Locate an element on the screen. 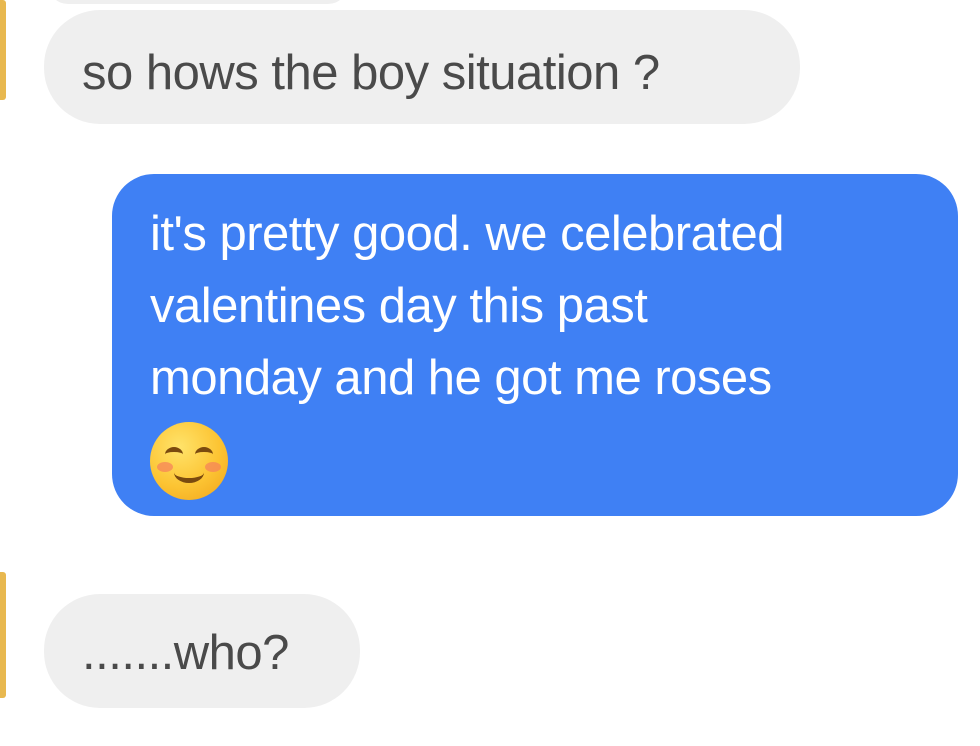  message-text-line: monday and he got me roses is located at coordinates (461, 378).